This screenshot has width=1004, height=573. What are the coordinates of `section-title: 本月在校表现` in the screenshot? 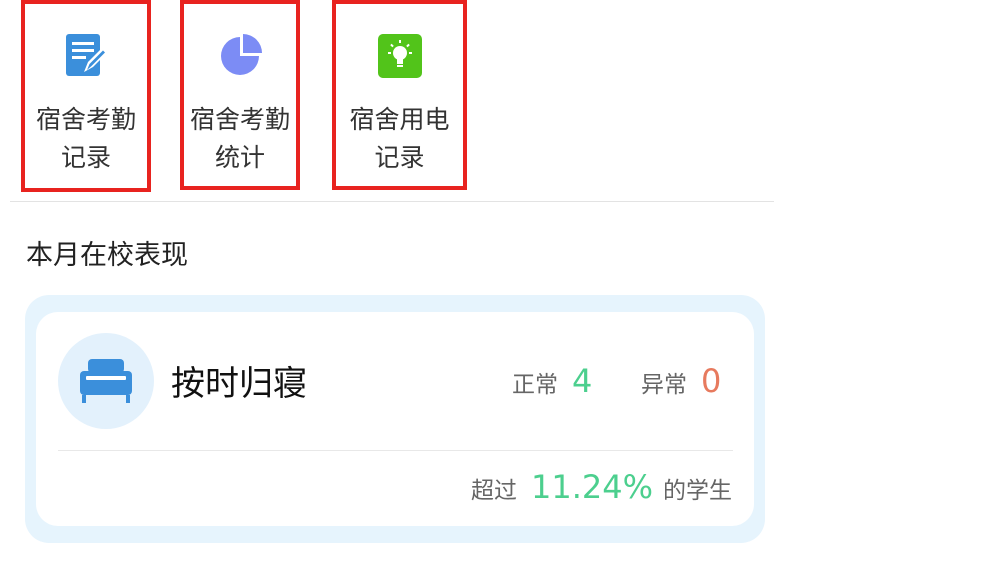 It's located at (107, 255).